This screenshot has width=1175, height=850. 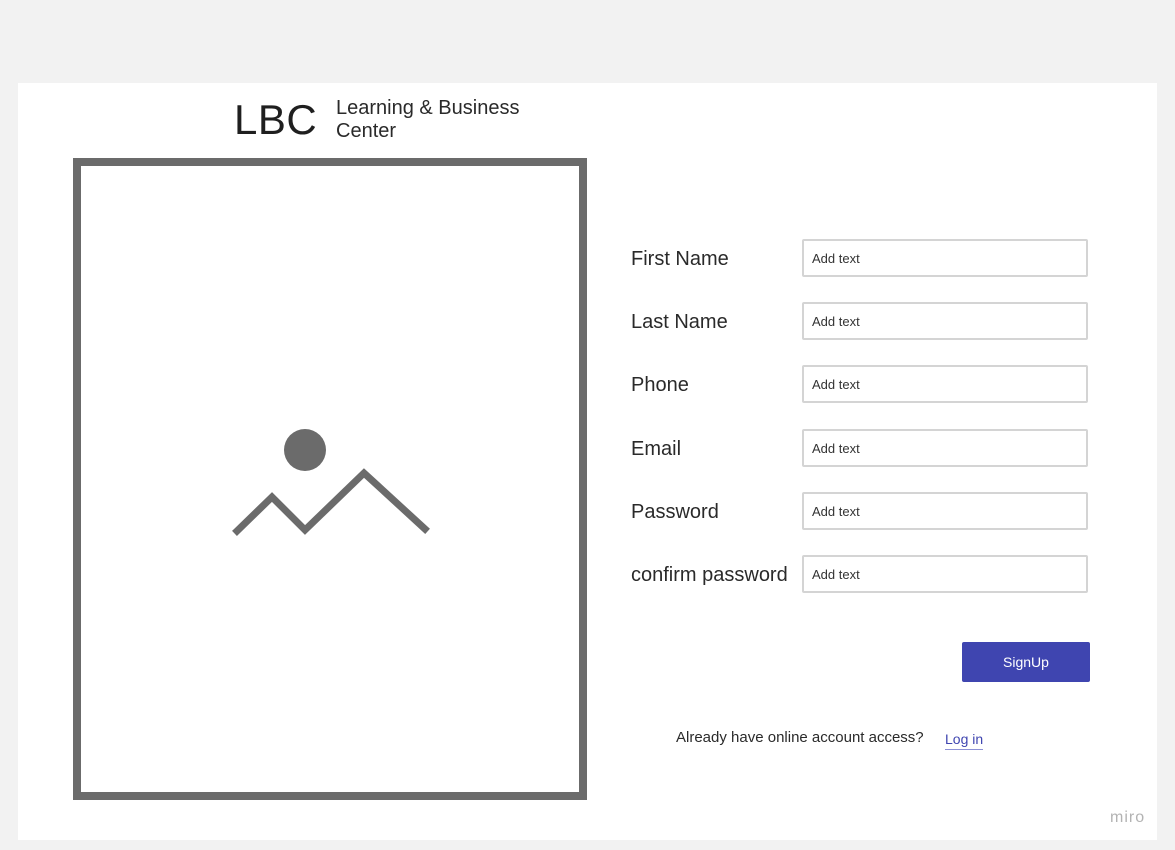 I want to click on phone-label: Phone, so click(x=660, y=385).